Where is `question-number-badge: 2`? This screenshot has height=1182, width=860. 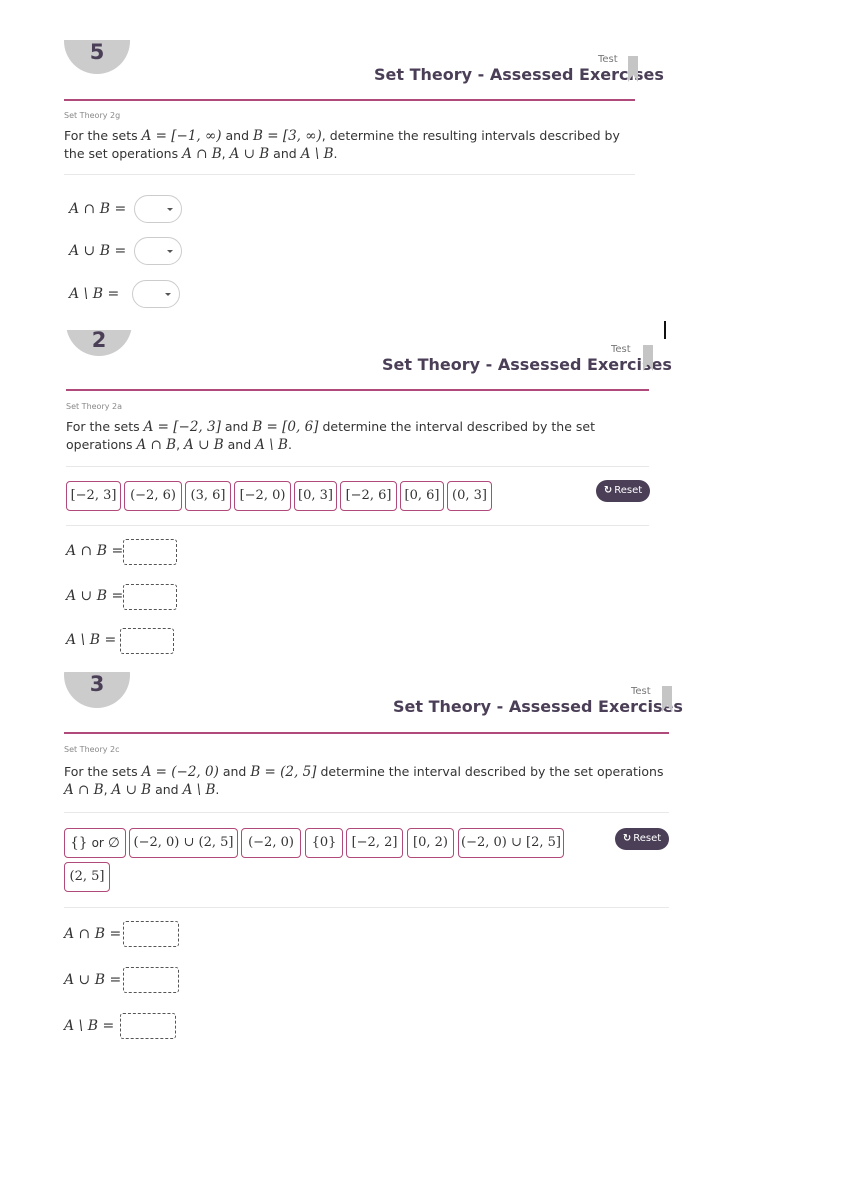 question-number-badge: 2 is located at coordinates (99, 343).